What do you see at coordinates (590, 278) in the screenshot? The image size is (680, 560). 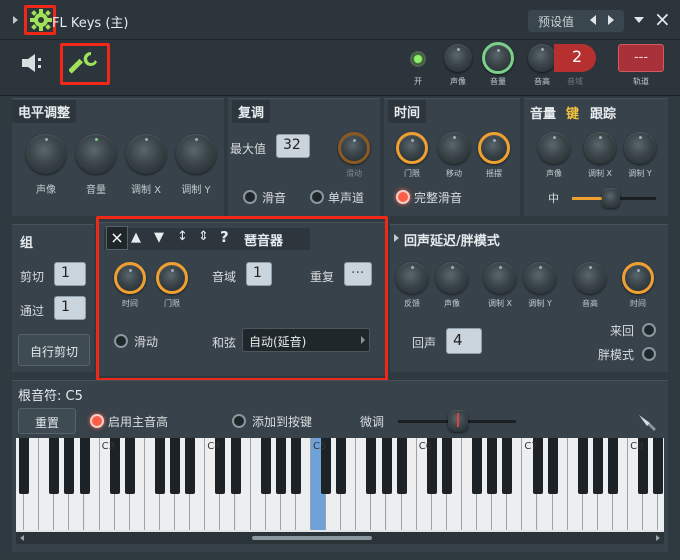 I see `echo-pitch-knob` at bounding box center [590, 278].